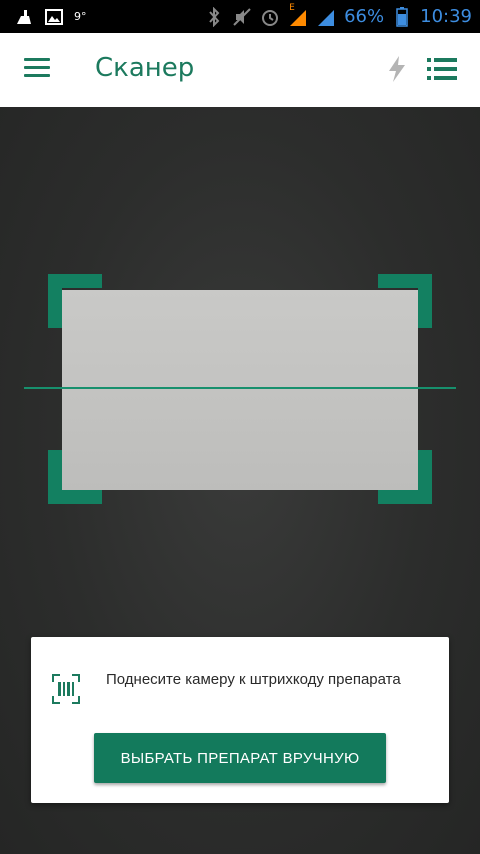 The image size is (480, 854). I want to click on menu-button, so click(37, 69).